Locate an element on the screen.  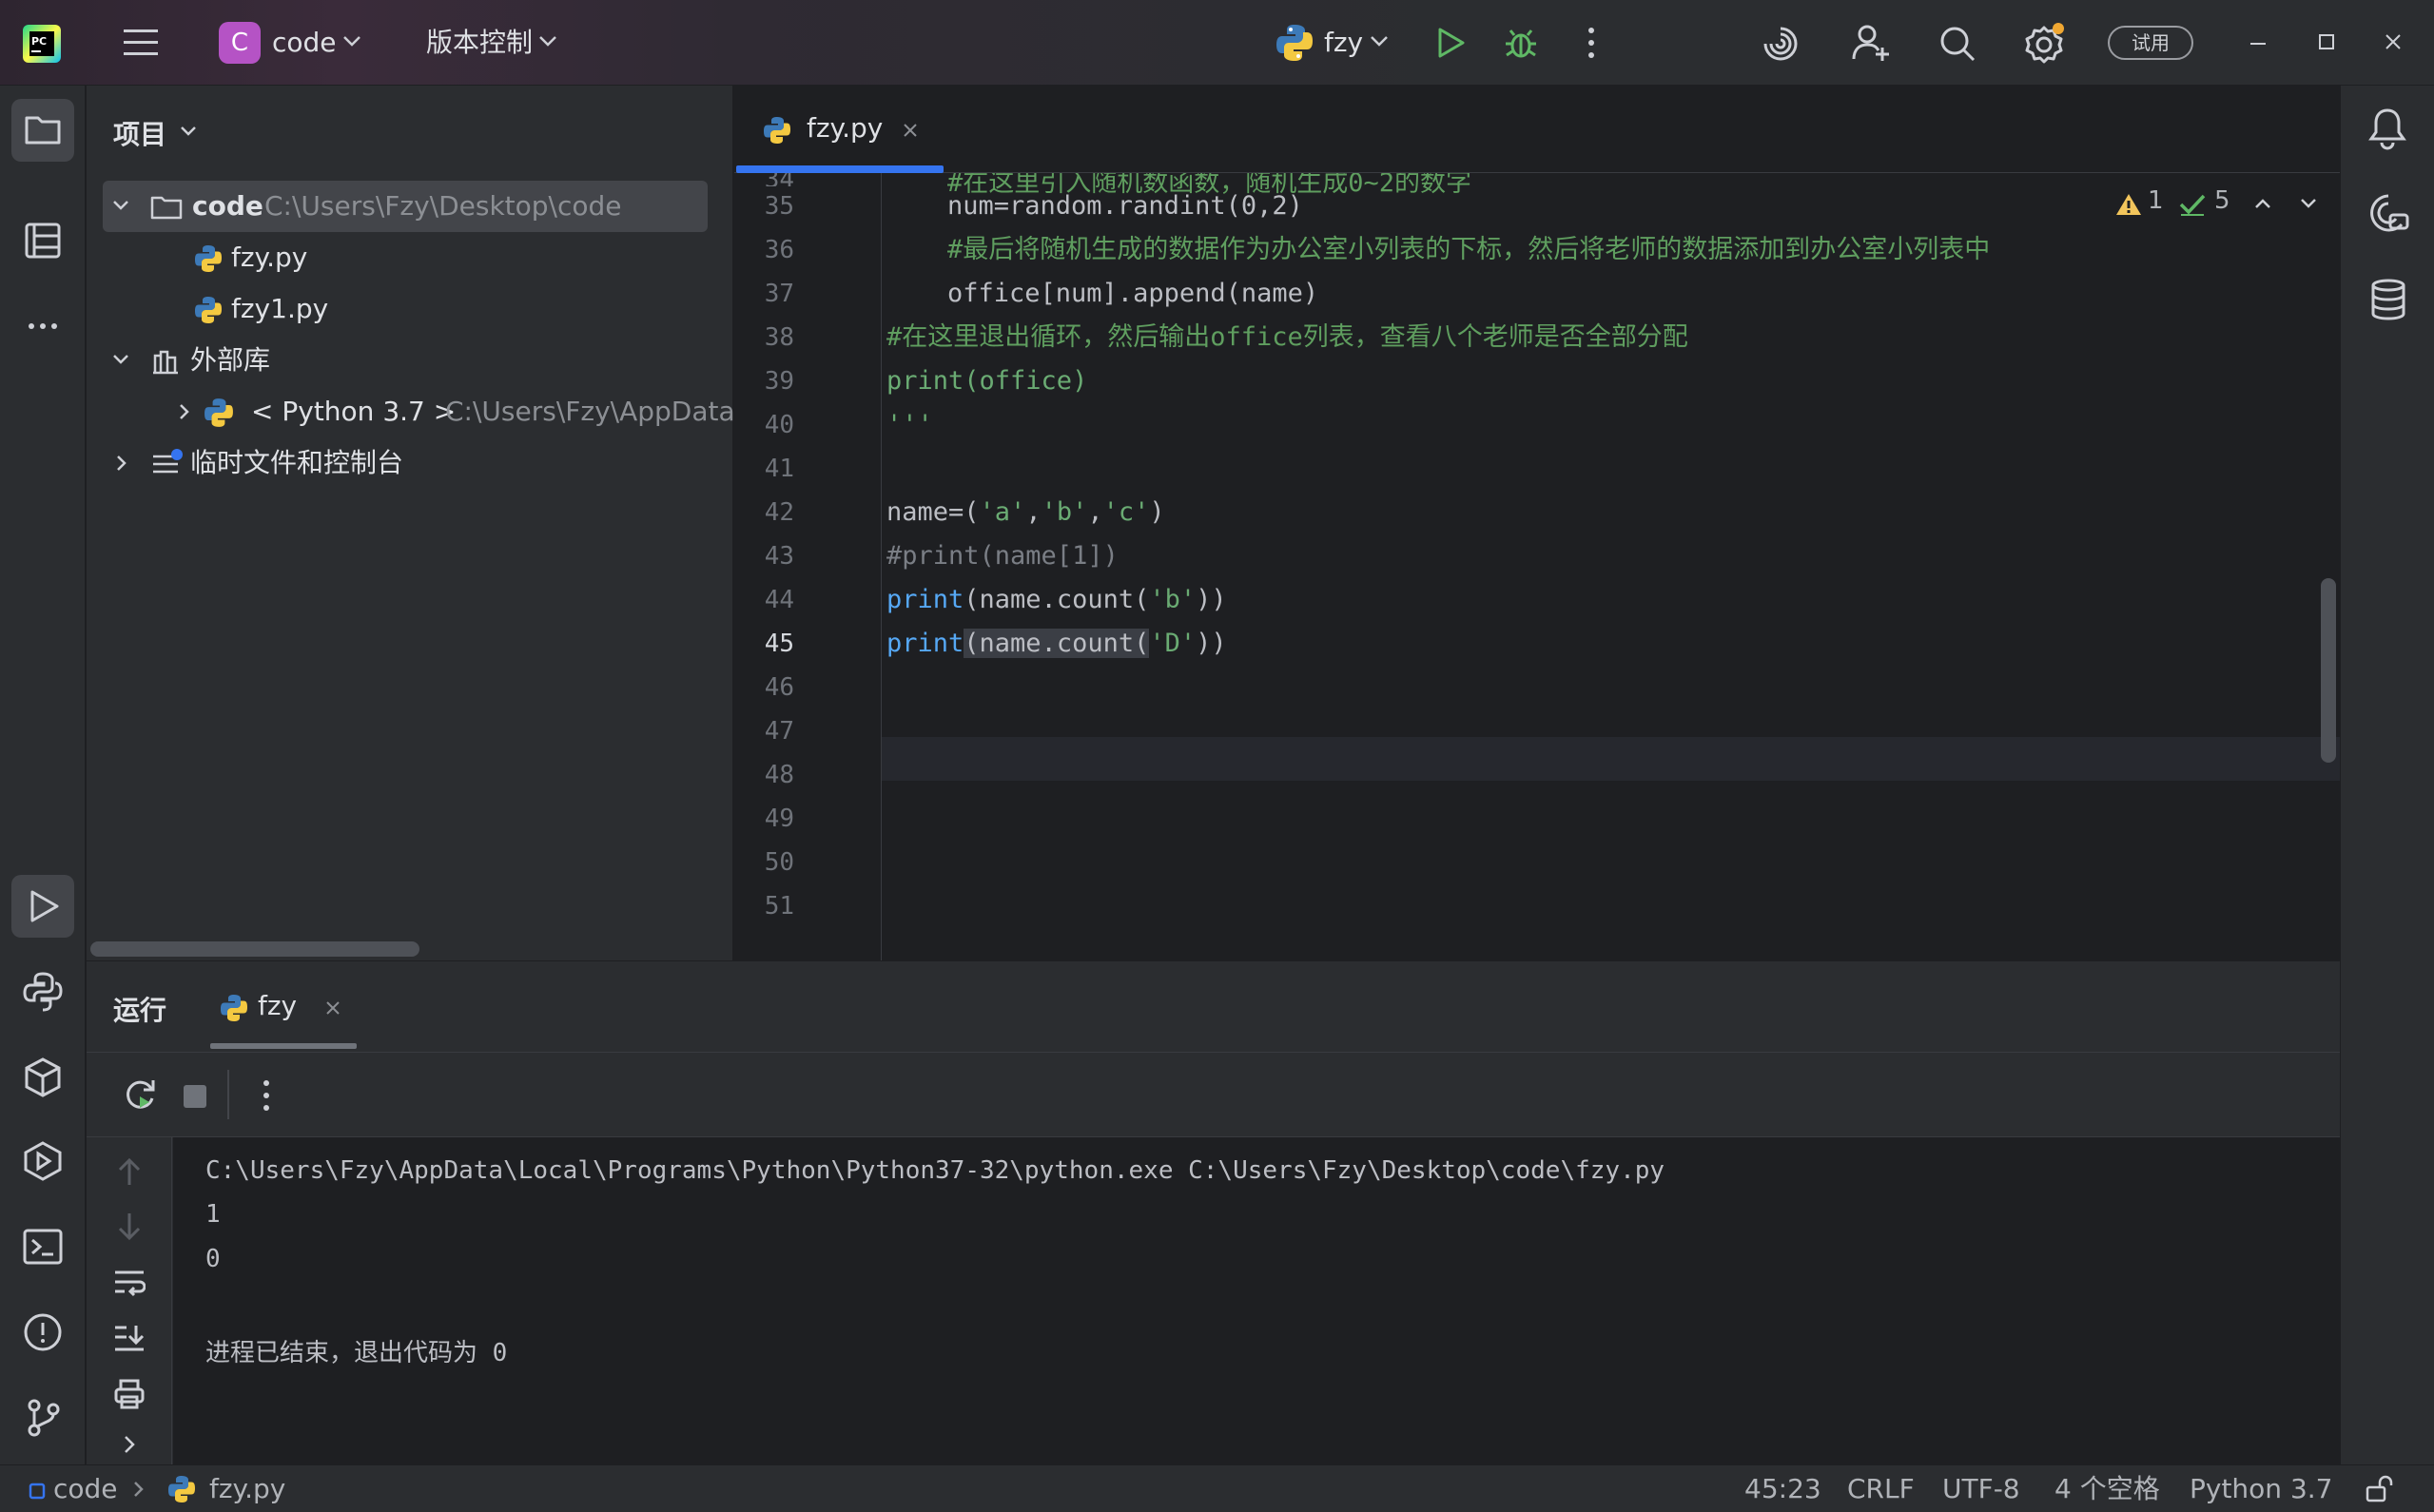
tab-fzy-py: fzy.py is located at coordinates (839, 130).